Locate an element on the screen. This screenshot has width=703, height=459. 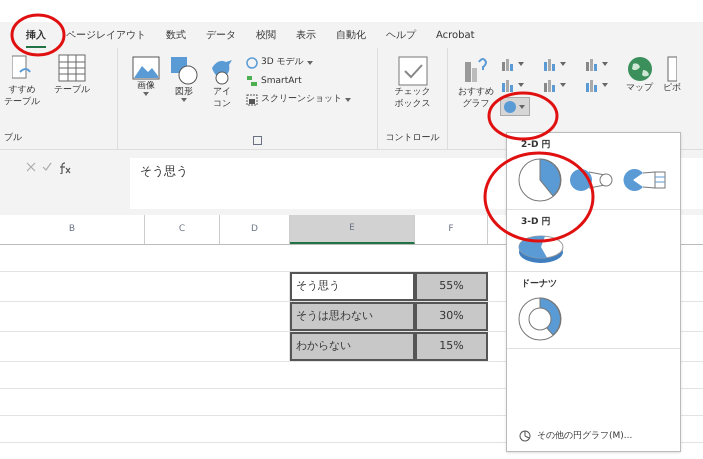
ribbon-button: スクリーンショット is located at coordinates (298, 99).